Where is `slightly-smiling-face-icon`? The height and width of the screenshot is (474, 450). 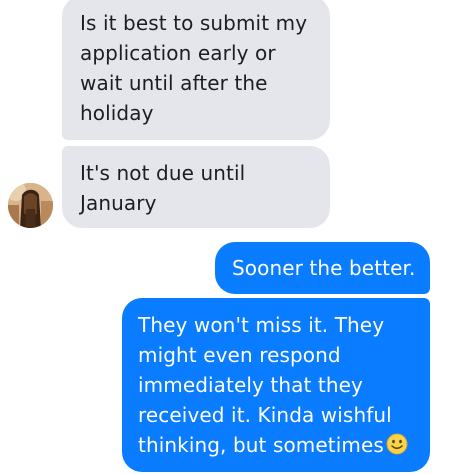 slightly-smiling-face-icon is located at coordinates (397, 444).